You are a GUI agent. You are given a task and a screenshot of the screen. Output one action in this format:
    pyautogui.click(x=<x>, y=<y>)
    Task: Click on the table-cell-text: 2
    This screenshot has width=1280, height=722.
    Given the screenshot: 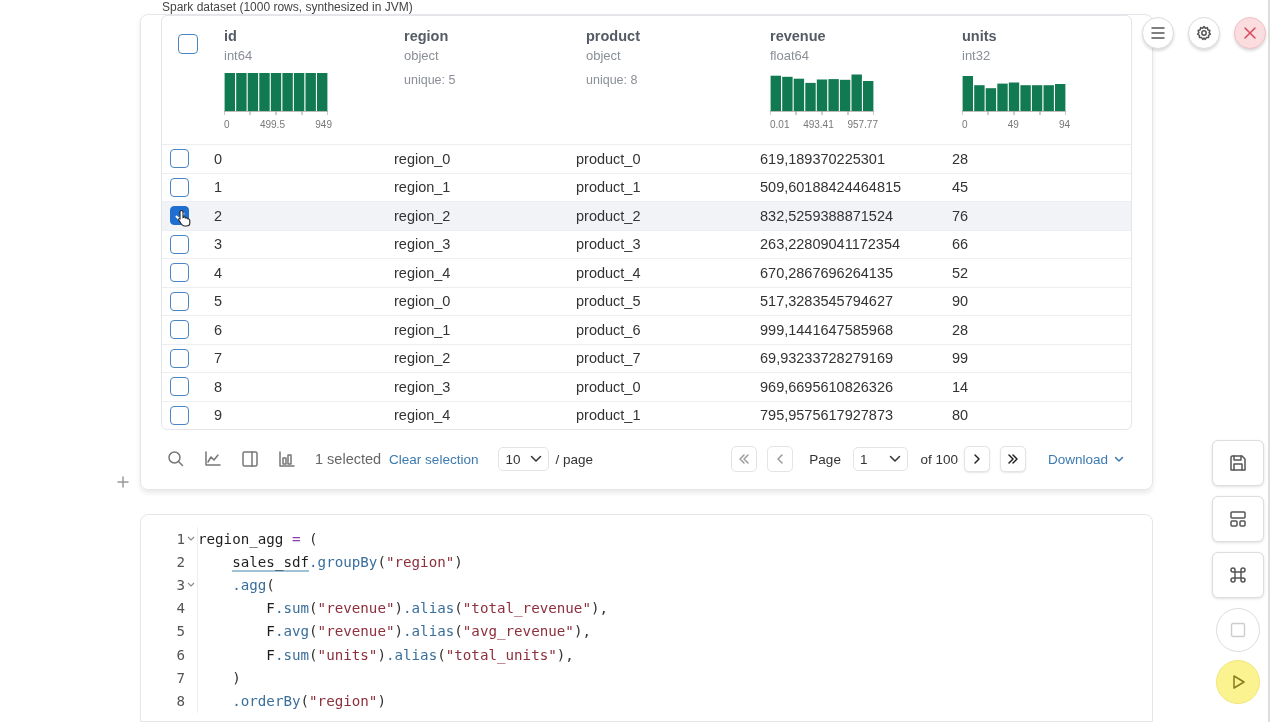 What is the action you would take?
    pyautogui.click(x=219, y=215)
    